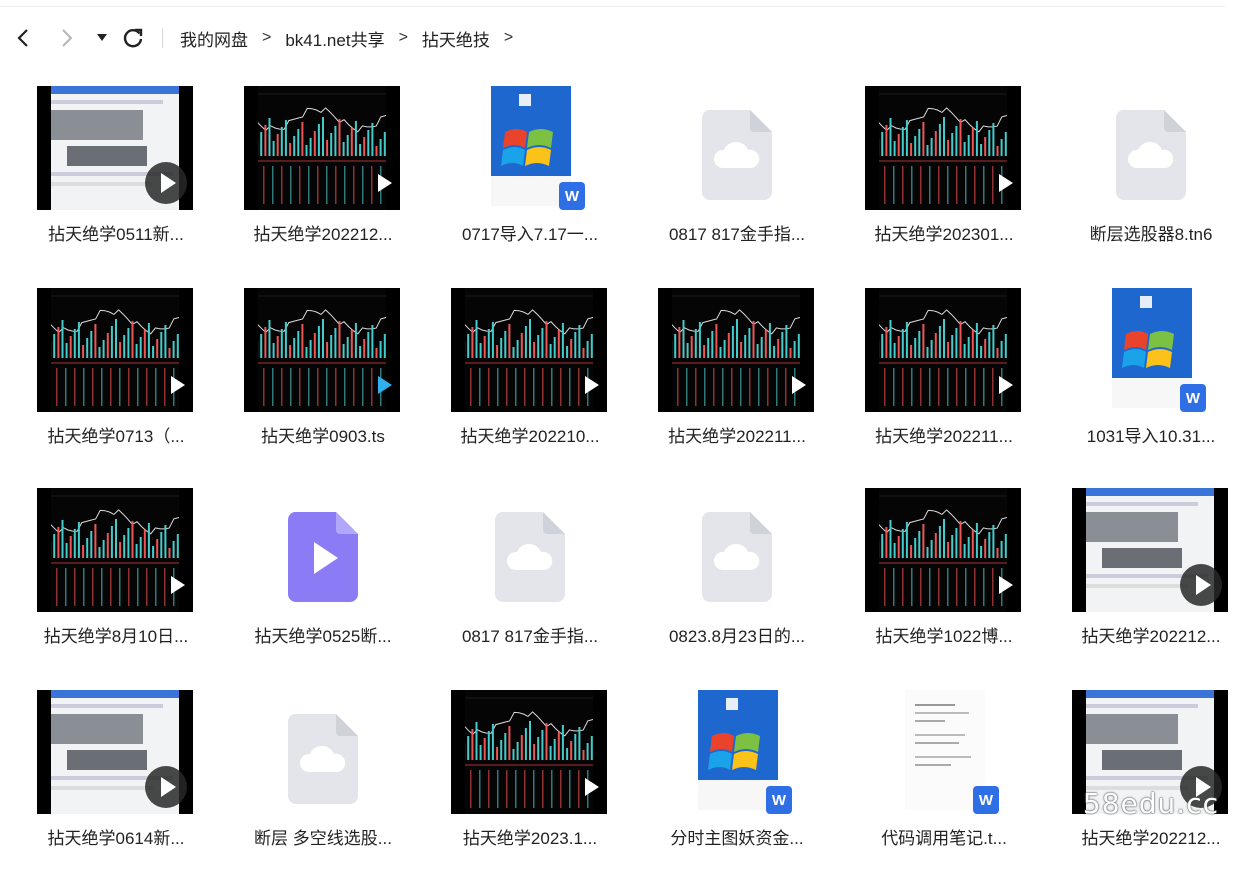  What do you see at coordinates (23, 38) in the screenshot?
I see `back-button` at bounding box center [23, 38].